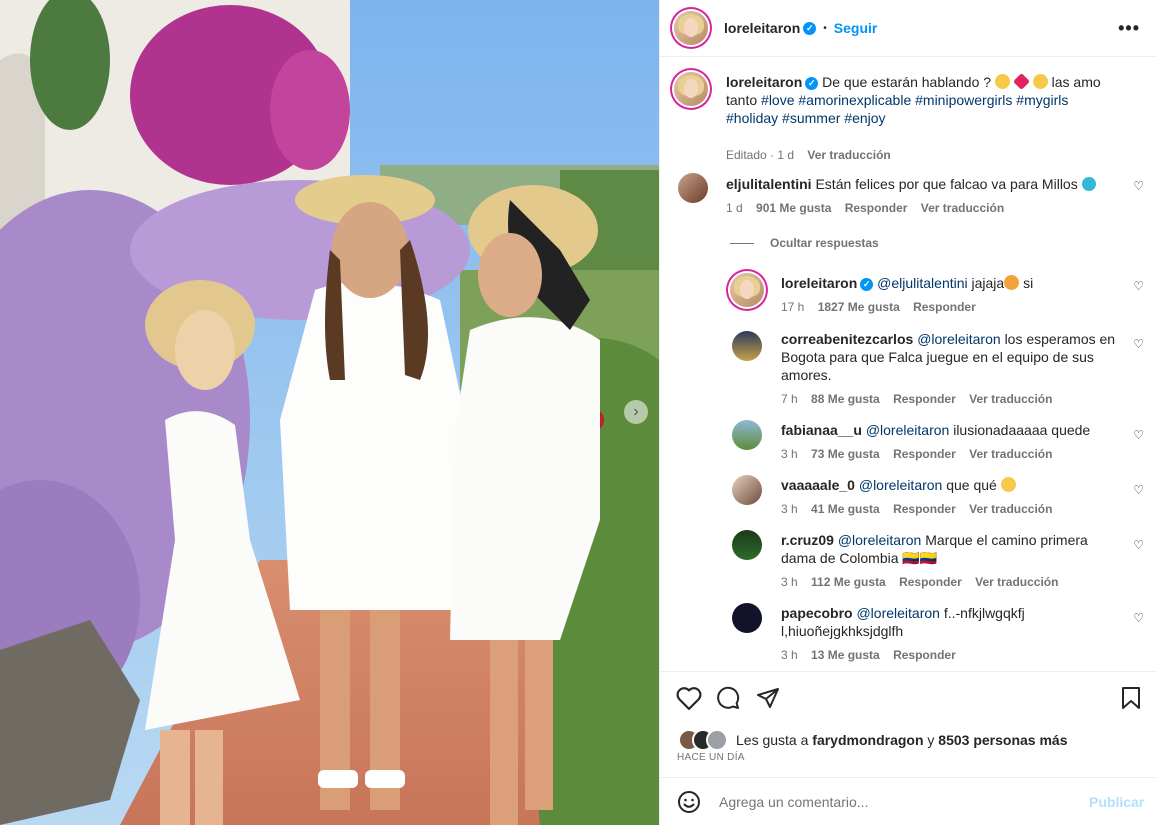 The height and width of the screenshot is (826, 1156). What do you see at coordinates (818, 485) in the screenshot?
I see `reply-username: vaaaaale_0` at bounding box center [818, 485].